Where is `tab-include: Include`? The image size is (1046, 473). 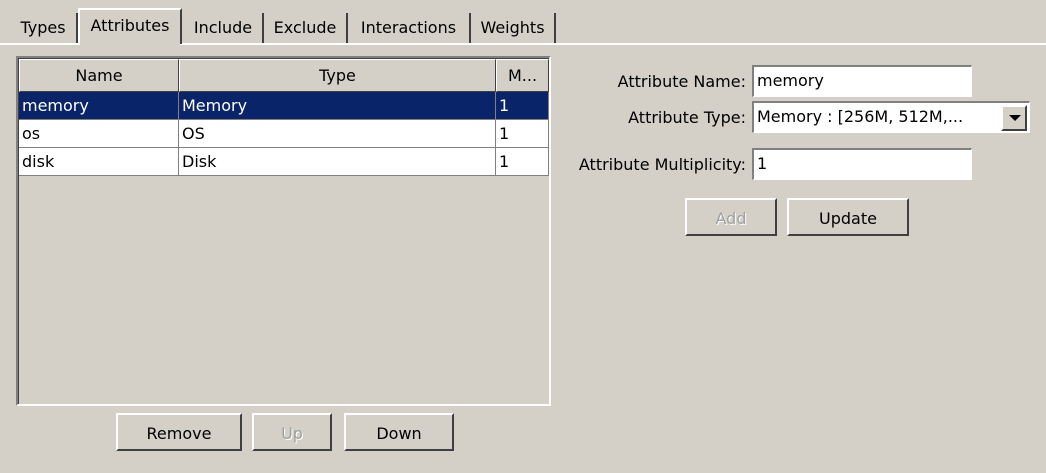 tab-include: Include is located at coordinates (224, 28).